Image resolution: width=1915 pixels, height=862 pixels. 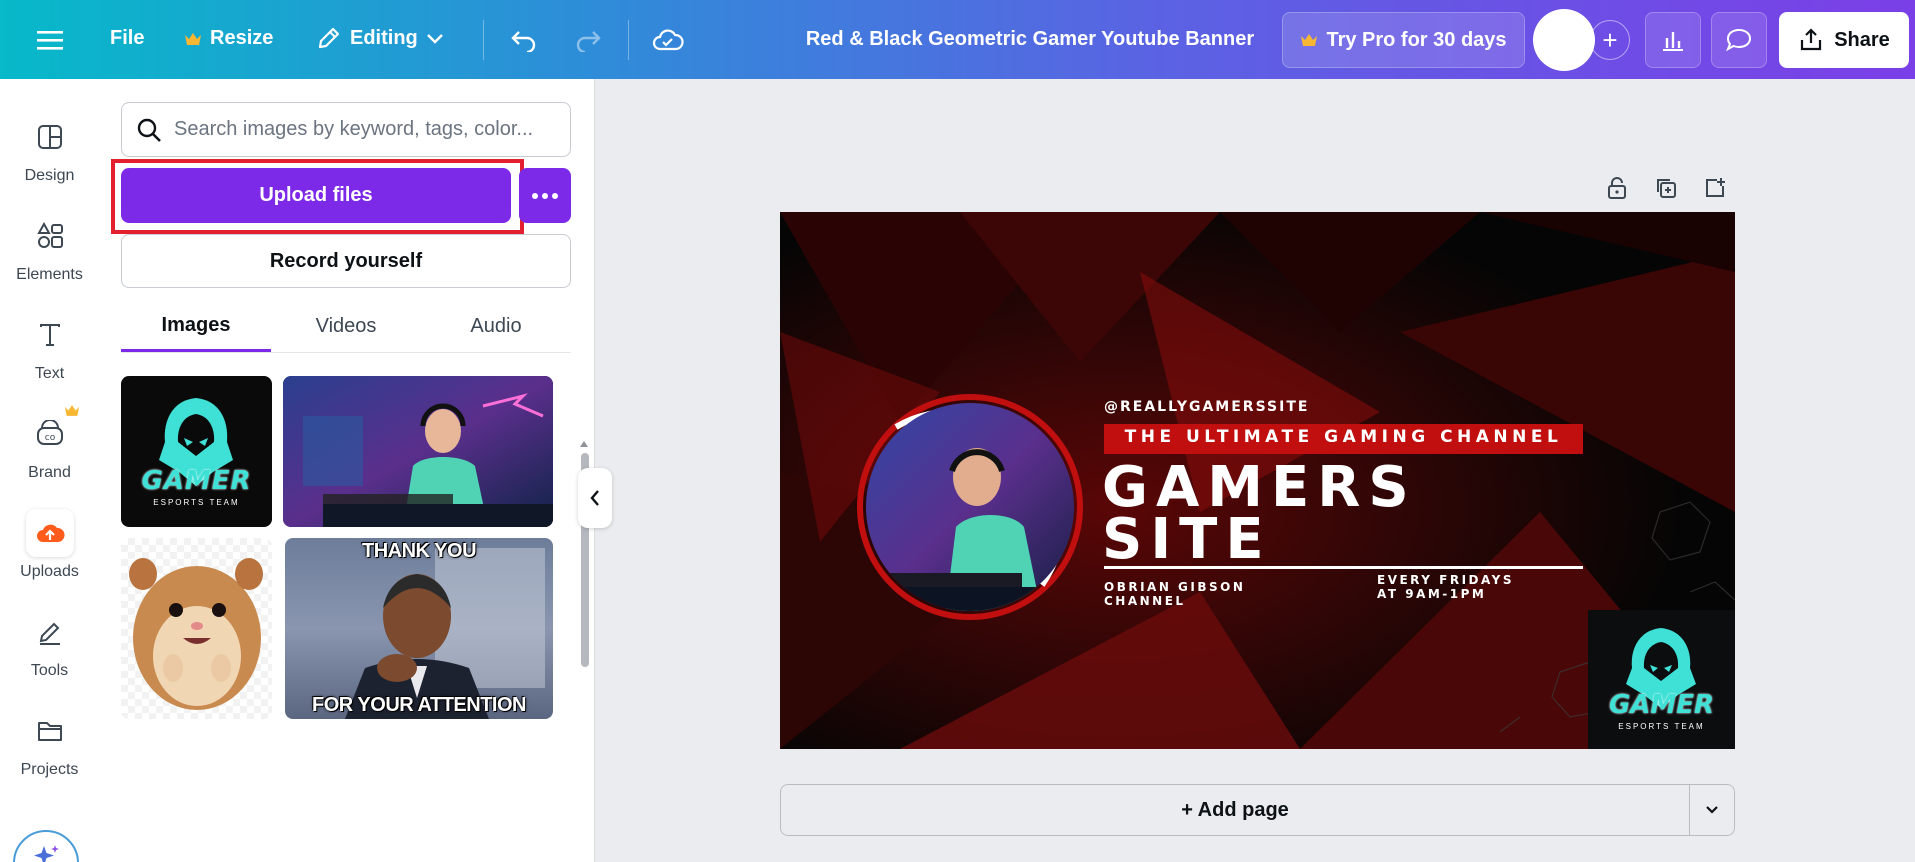 I want to click on image-thumbnail-gamer-photo, so click(x=418, y=451).